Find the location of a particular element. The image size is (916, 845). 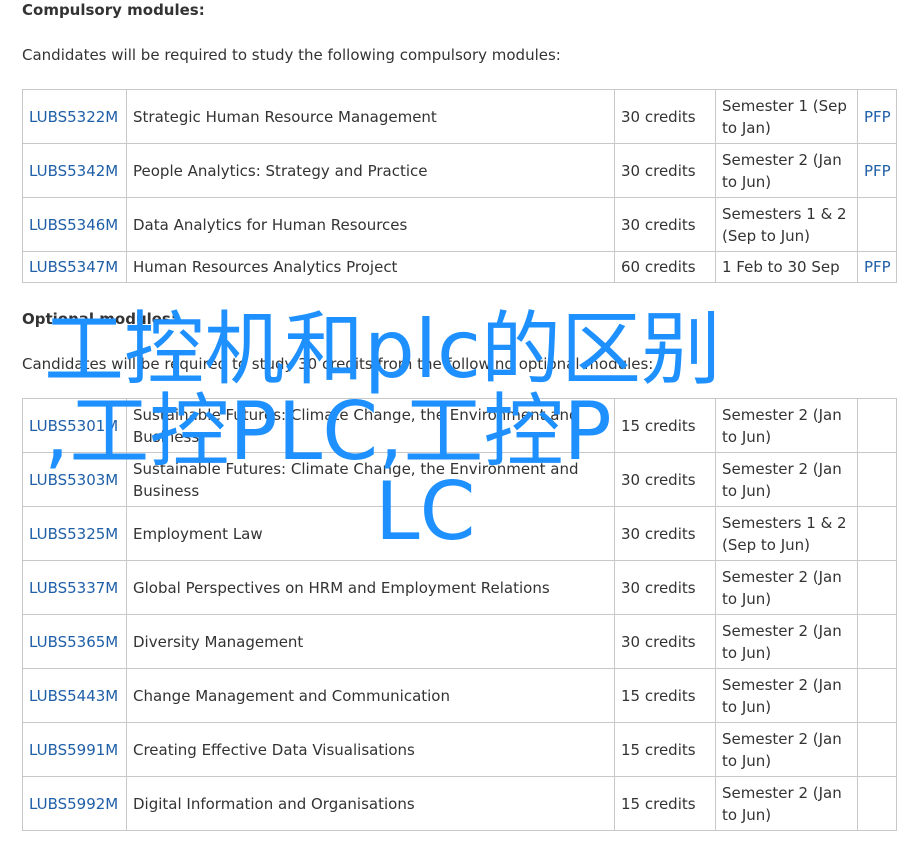

module-code-link: LUBS5322M is located at coordinates (73, 117).